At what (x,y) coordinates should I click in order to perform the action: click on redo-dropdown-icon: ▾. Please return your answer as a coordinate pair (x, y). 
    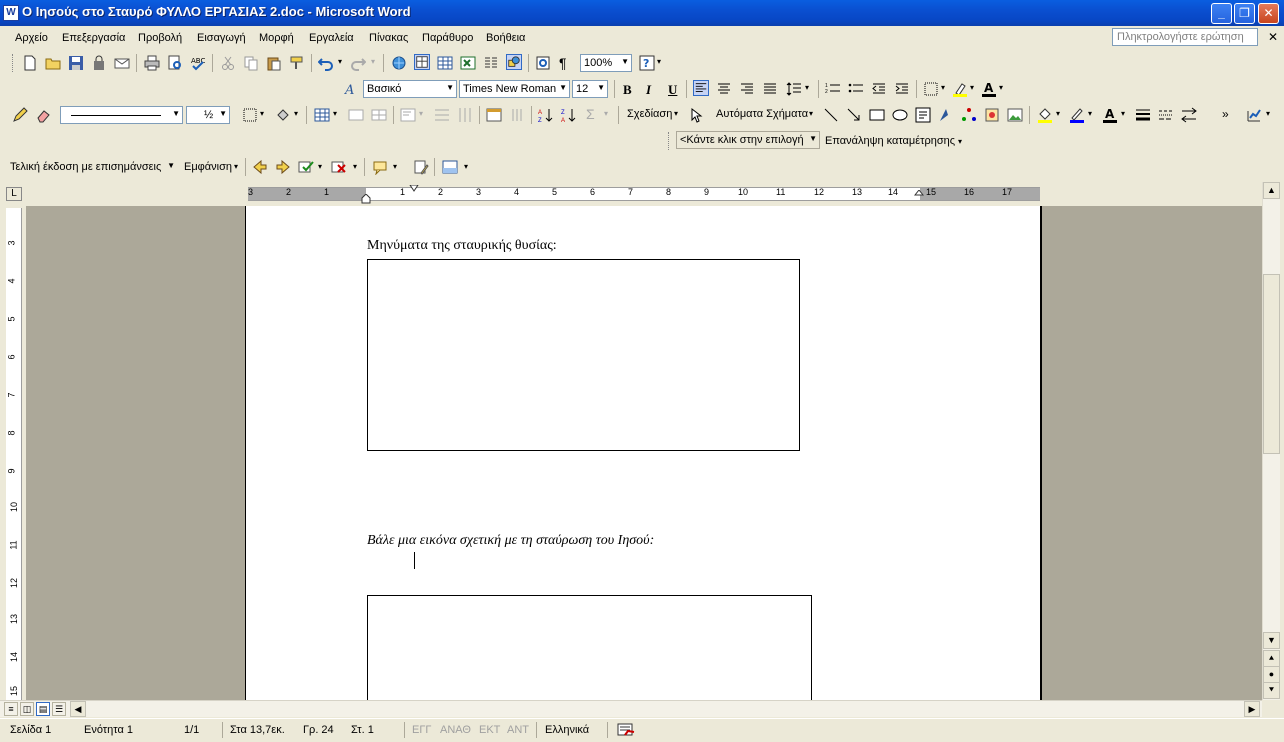
    Looking at the image, I should click on (373, 61).